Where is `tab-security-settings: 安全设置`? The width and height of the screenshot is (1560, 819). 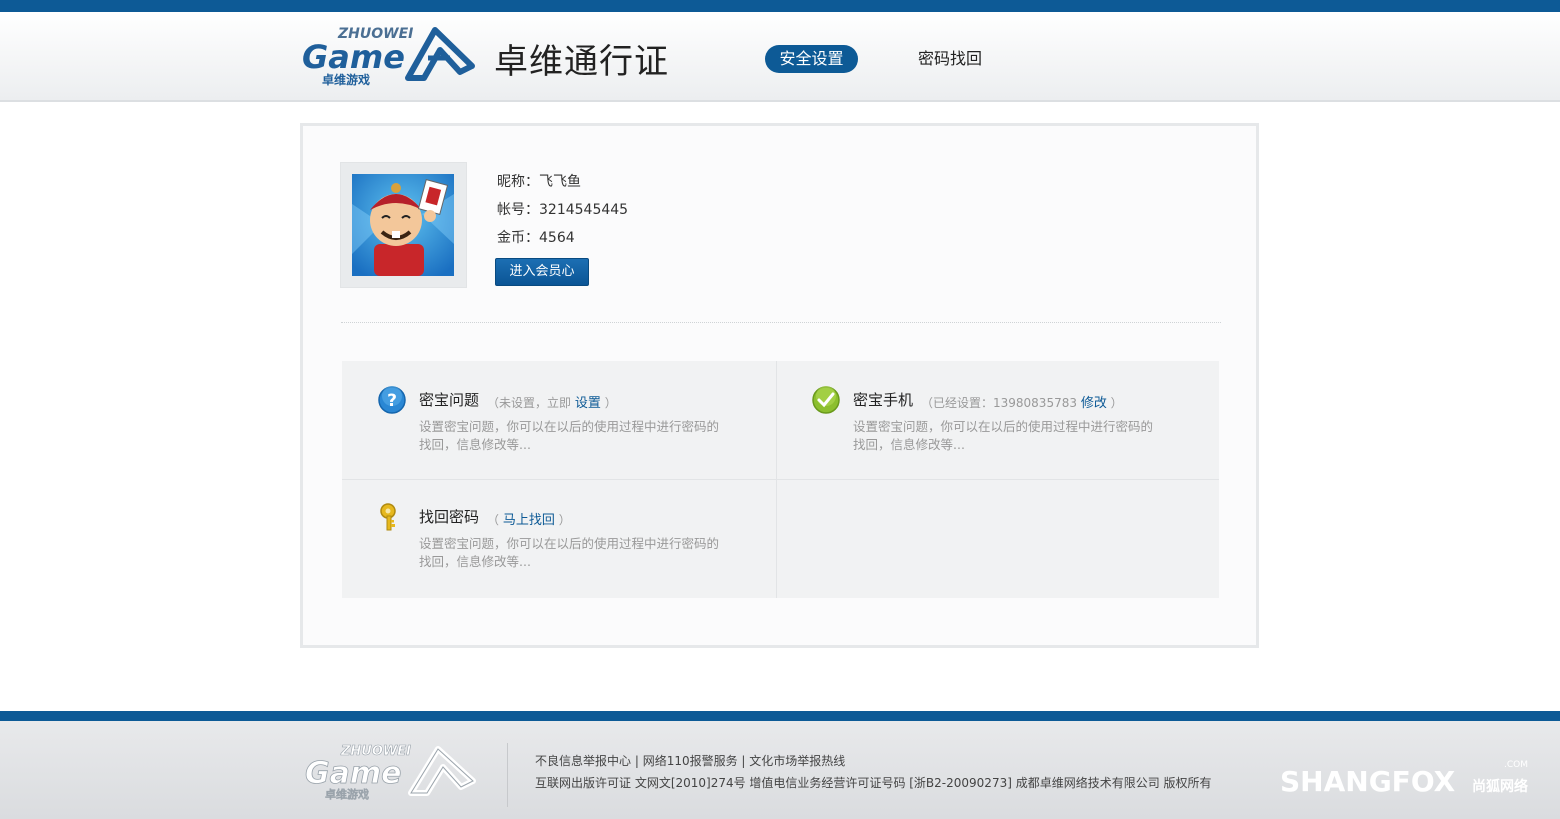
tab-security-settings: 安全设置 is located at coordinates (811, 59).